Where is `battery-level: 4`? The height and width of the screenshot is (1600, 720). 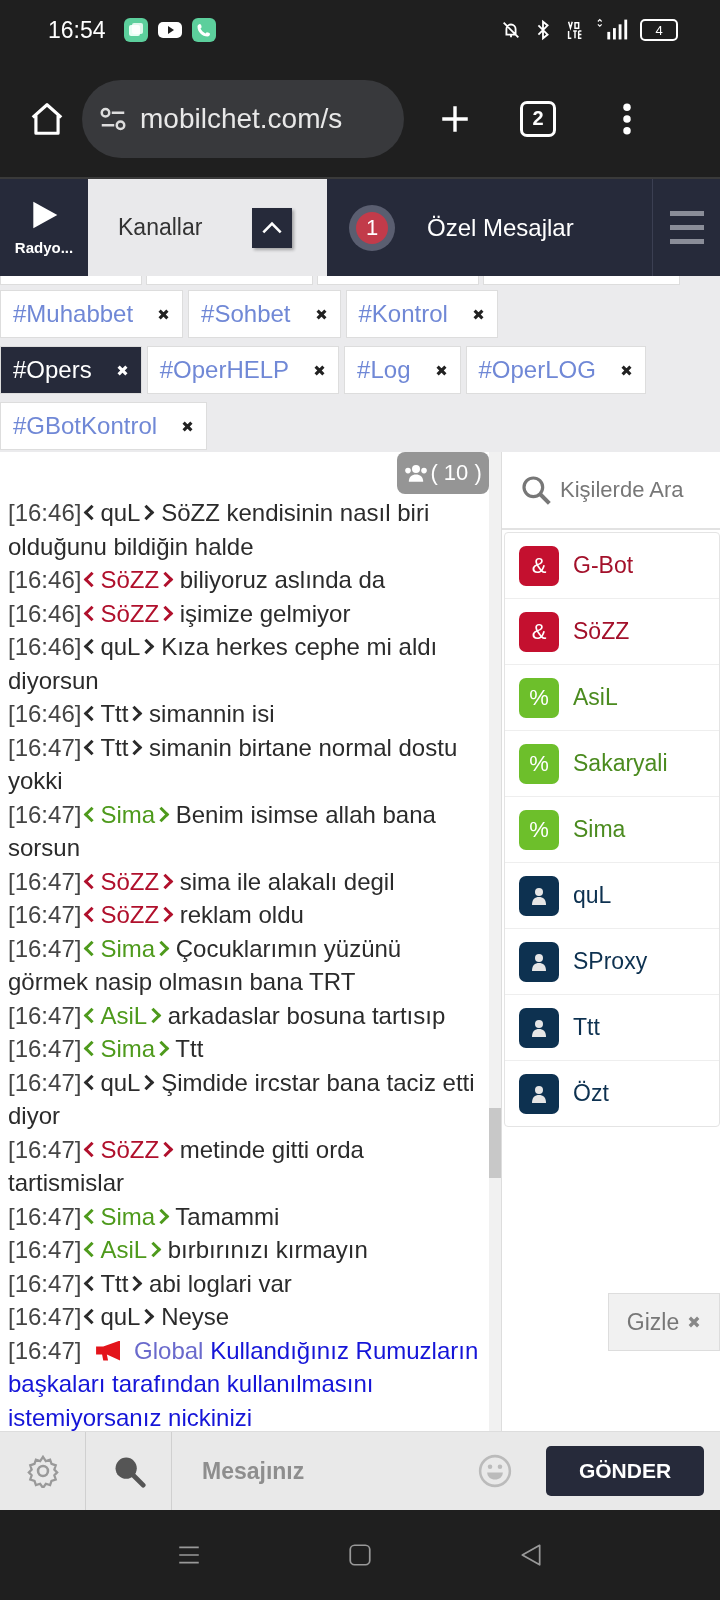
battery-level: 4 is located at coordinates (659, 30).